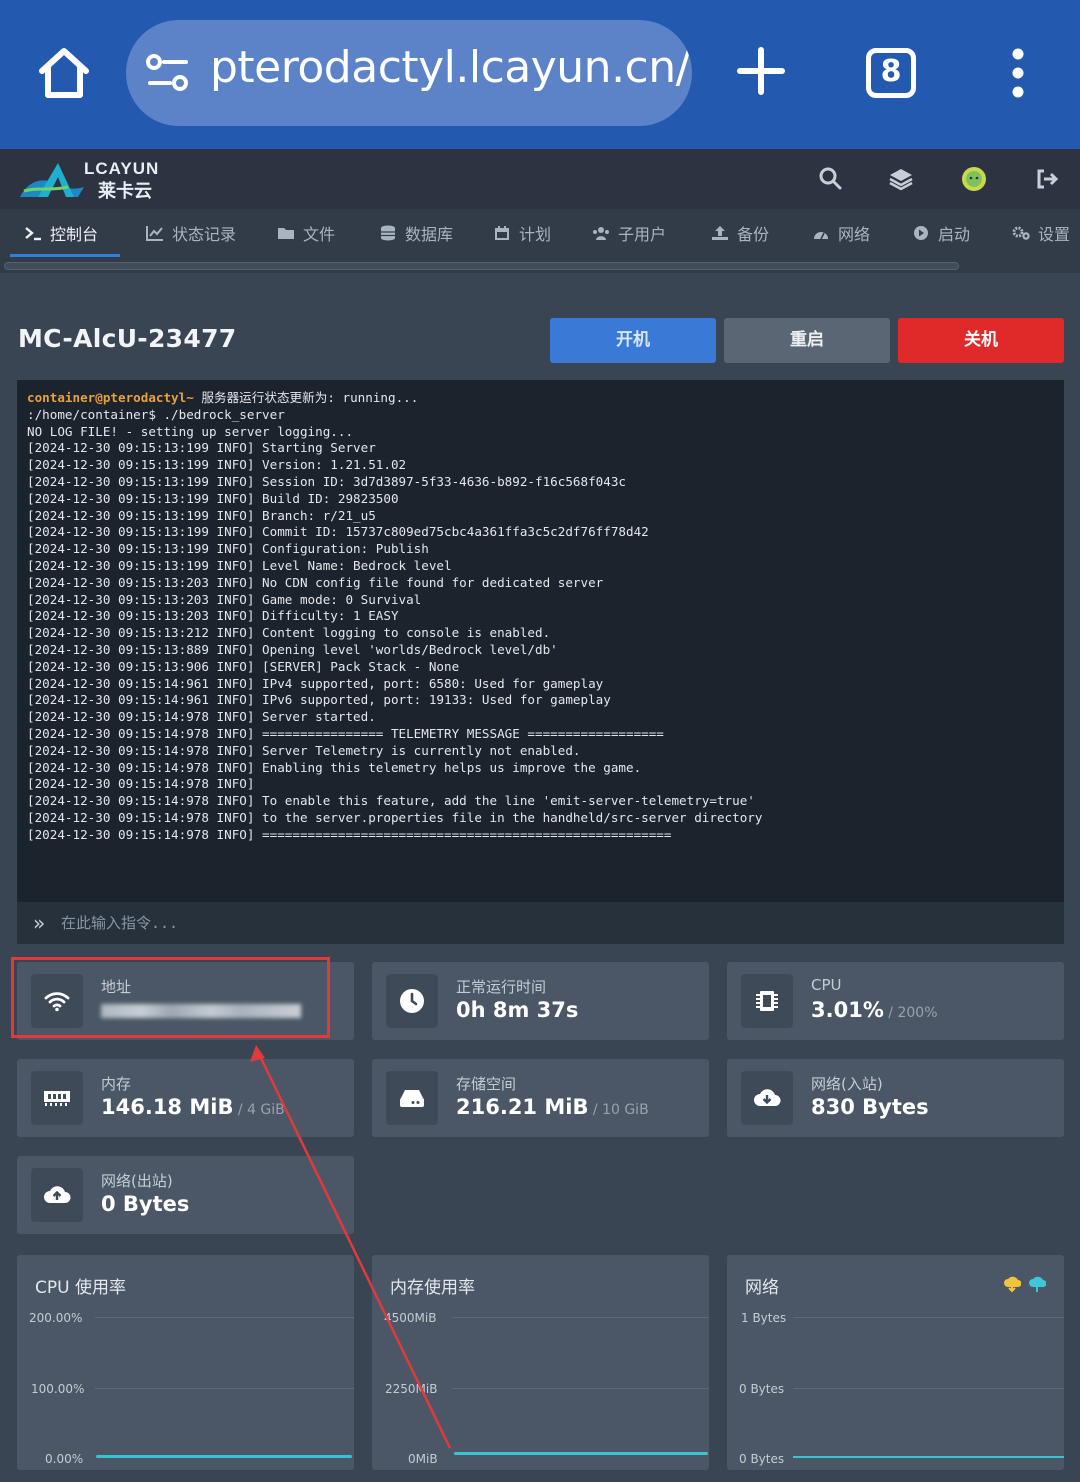 The width and height of the screenshot is (1080, 1482). Describe the element at coordinates (720, 233) in the screenshot. I see `upload-icon` at that location.